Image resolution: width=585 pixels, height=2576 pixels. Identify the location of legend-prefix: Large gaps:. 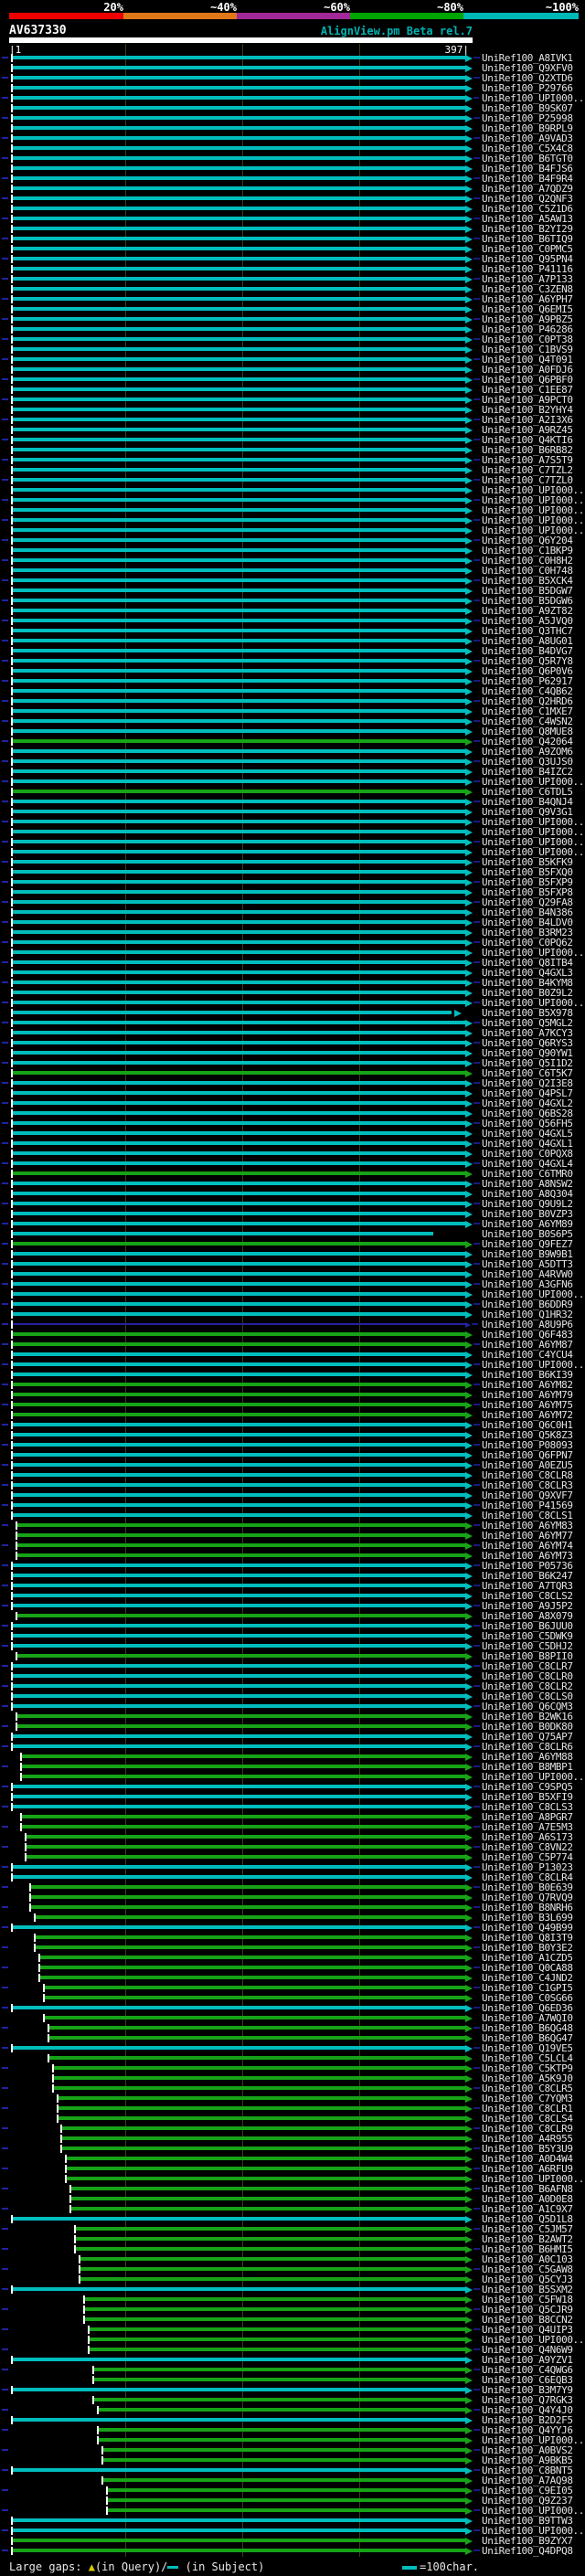
(49, 2566).